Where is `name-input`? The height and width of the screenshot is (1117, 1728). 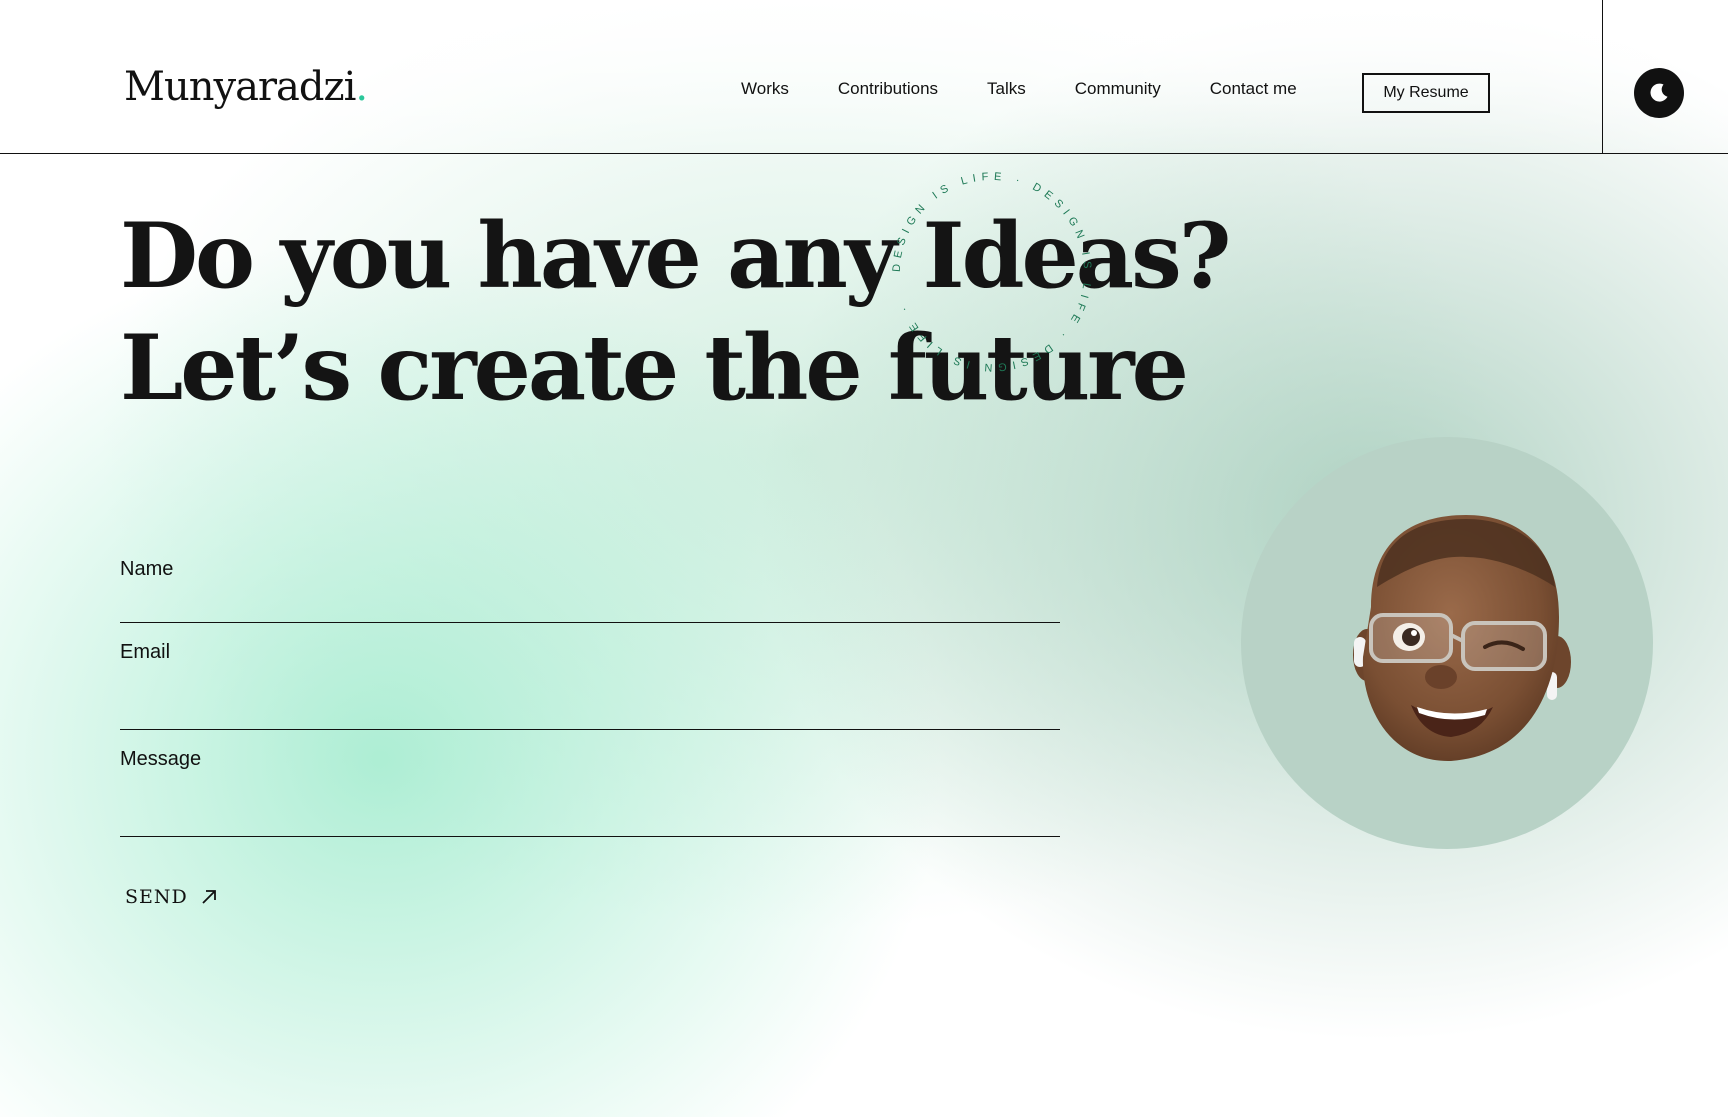 name-input is located at coordinates (590, 599).